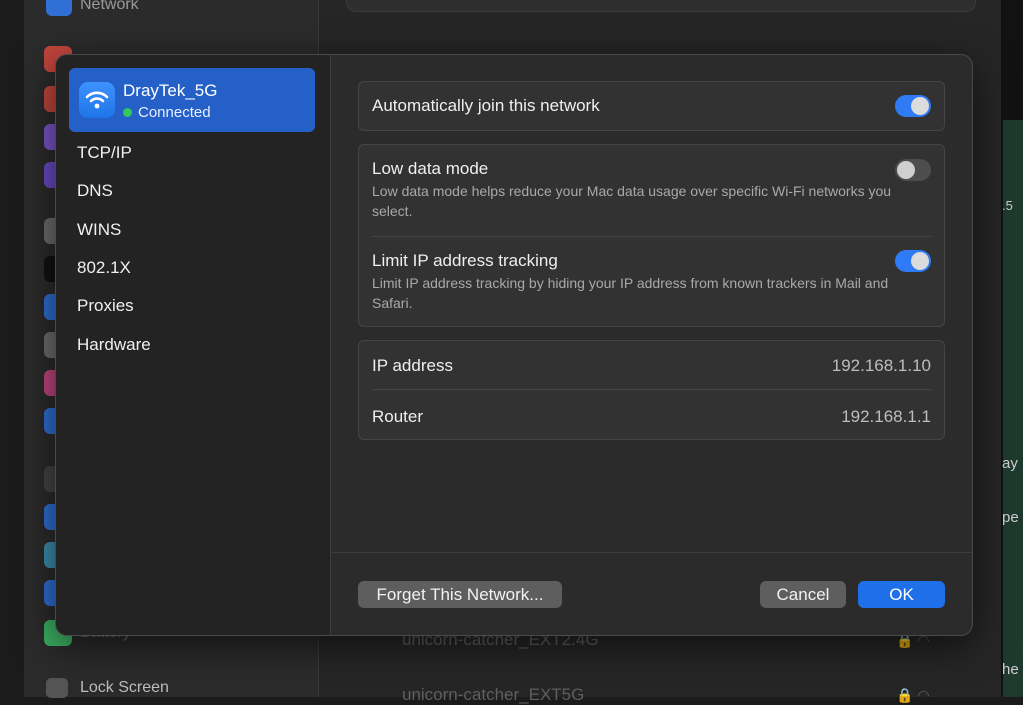 Image resolution: width=1023 pixels, height=705 pixels. I want to click on network-status-text: Connected, so click(174, 112).